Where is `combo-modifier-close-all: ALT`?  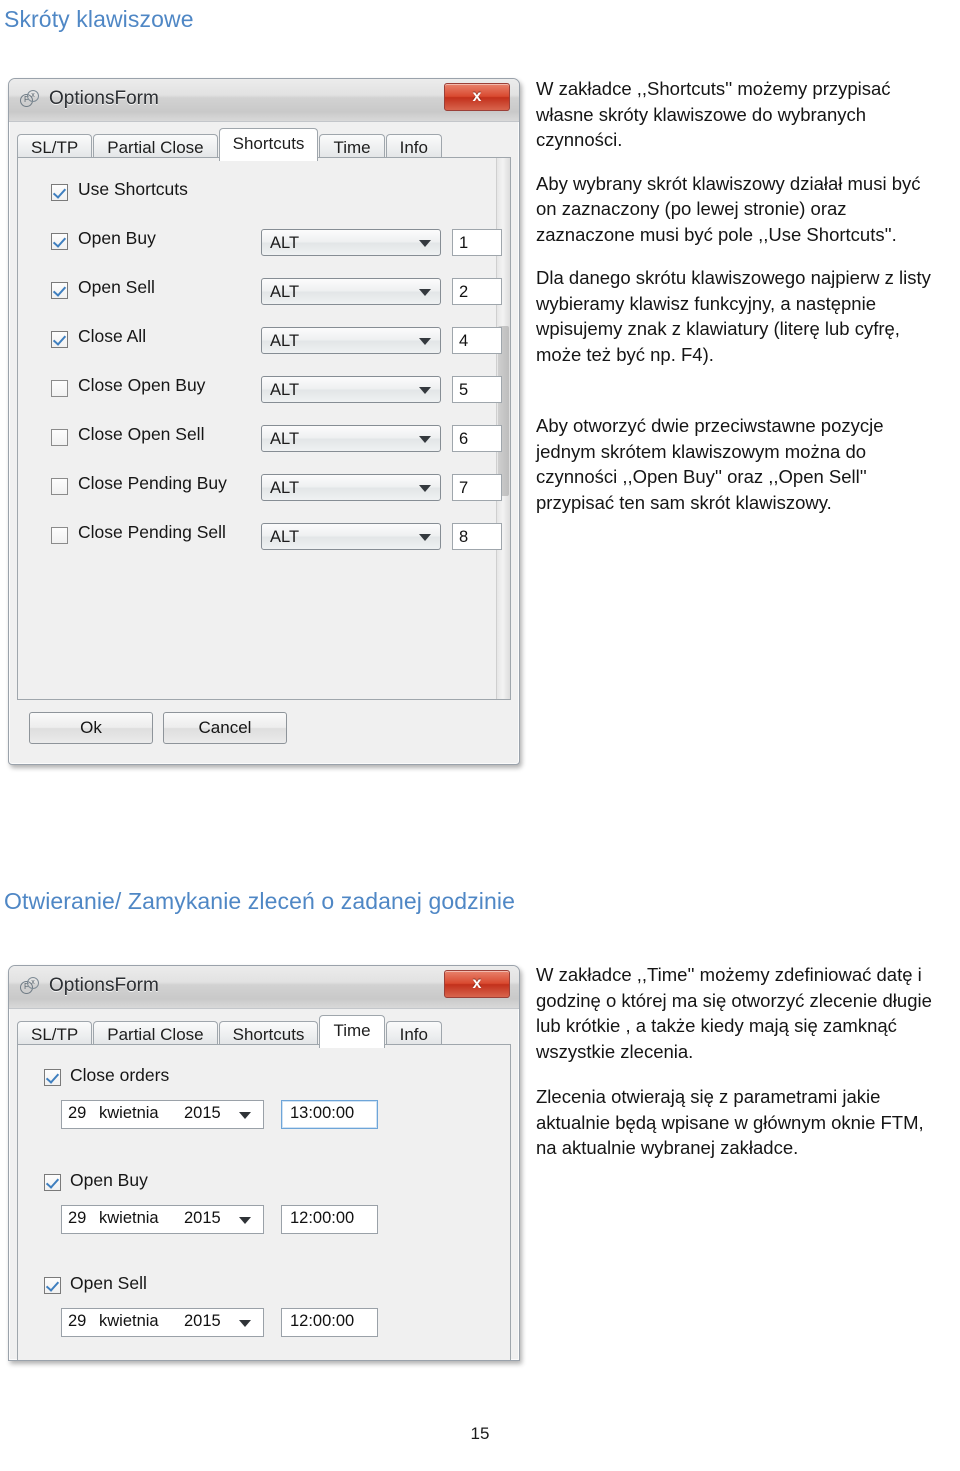 combo-modifier-close-all: ALT is located at coordinates (351, 340).